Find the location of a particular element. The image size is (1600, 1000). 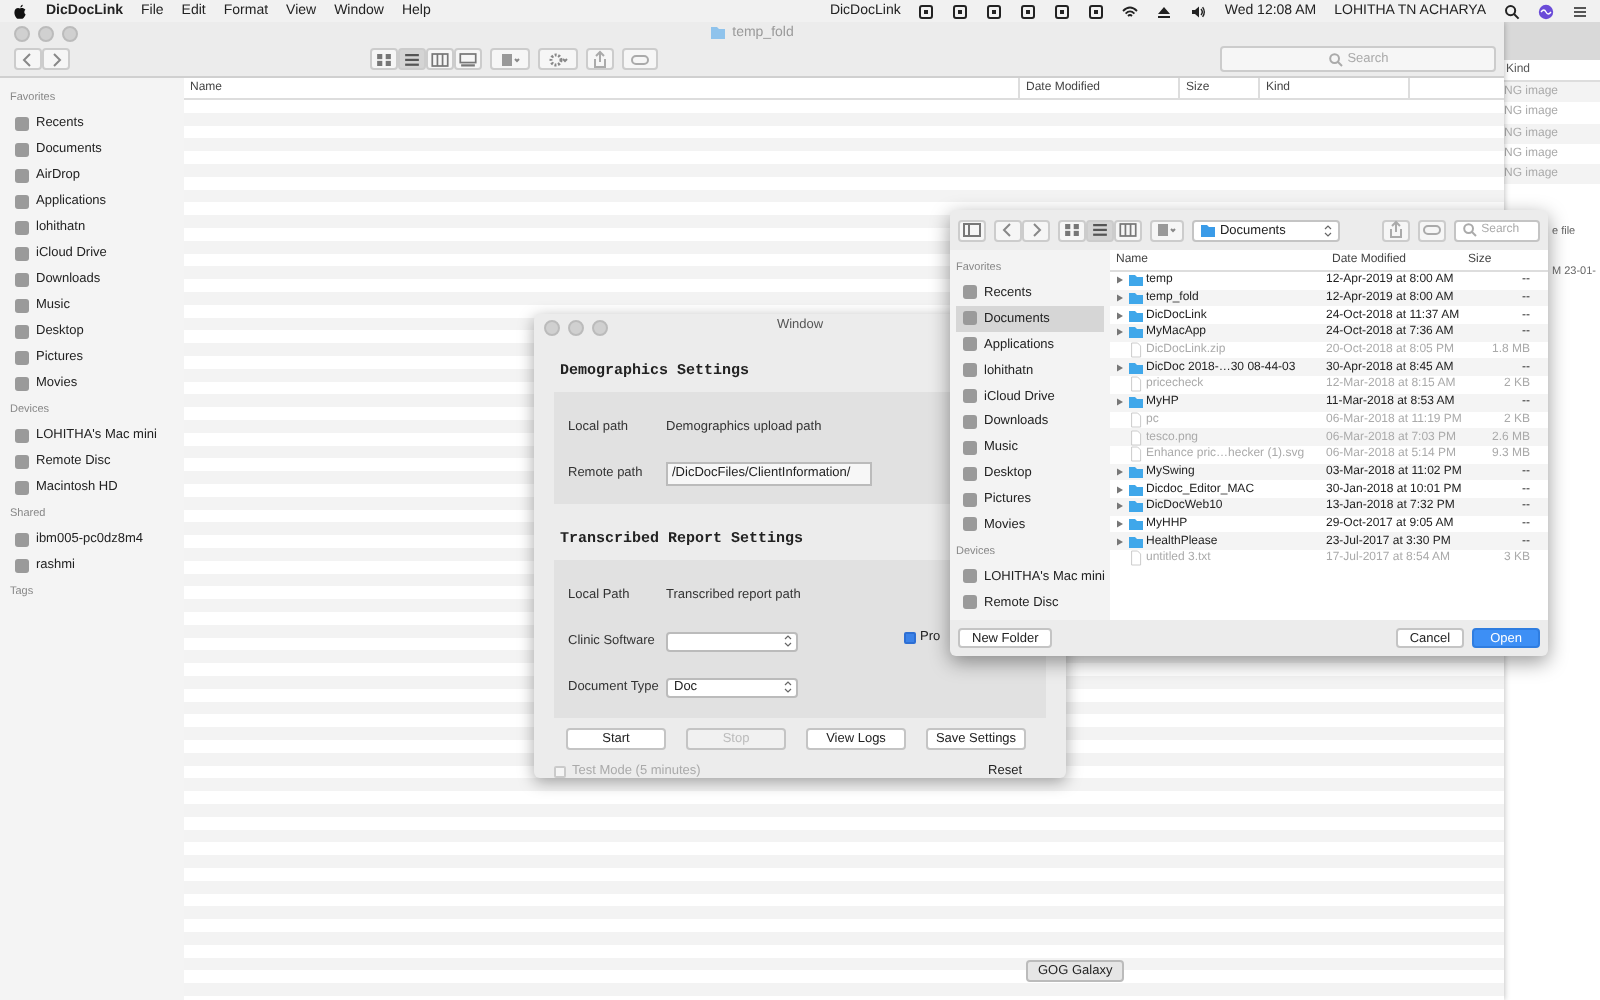

apple-icon is located at coordinates (20, 11).